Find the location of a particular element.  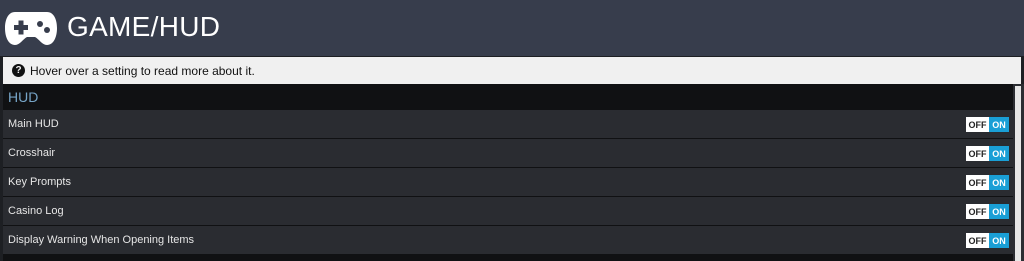

key-prompts-toggle: OFF ON is located at coordinates (987, 182).